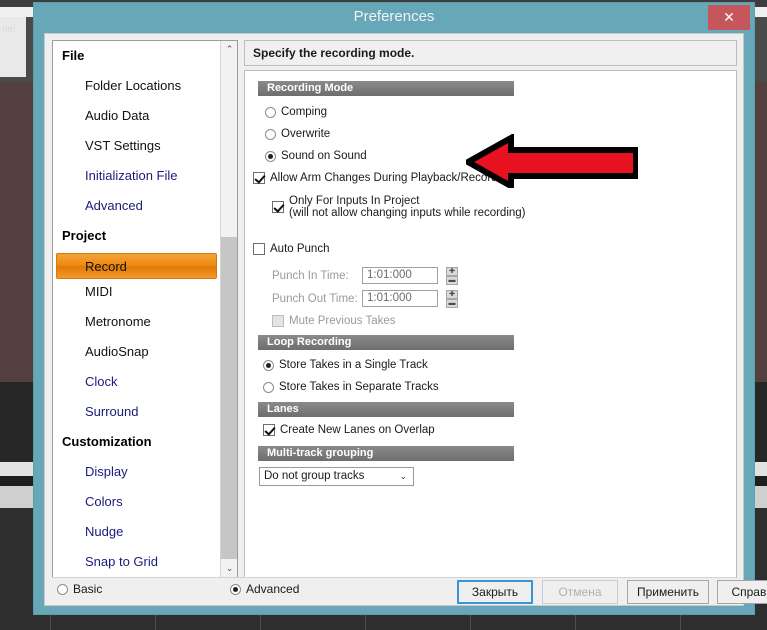 The image size is (767, 630). Describe the element at coordinates (268, 387) in the screenshot. I see `radio-store-takes-separate-tracks` at that location.